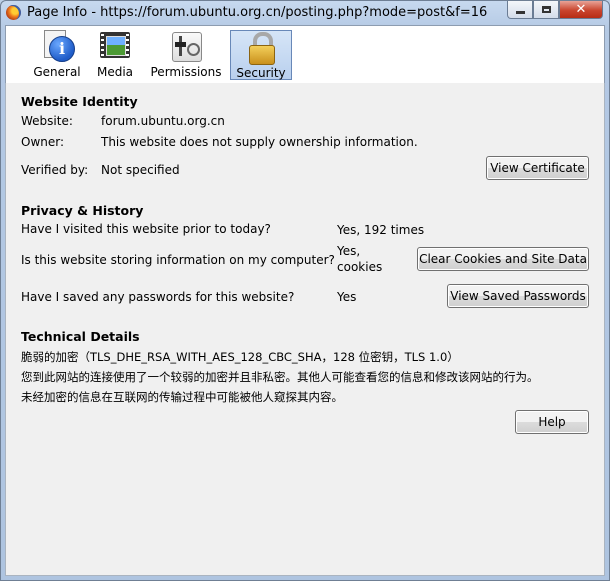 This screenshot has width=610, height=581. What do you see at coordinates (347, 297) in the screenshot?
I see `passwords-answer: Yes` at bounding box center [347, 297].